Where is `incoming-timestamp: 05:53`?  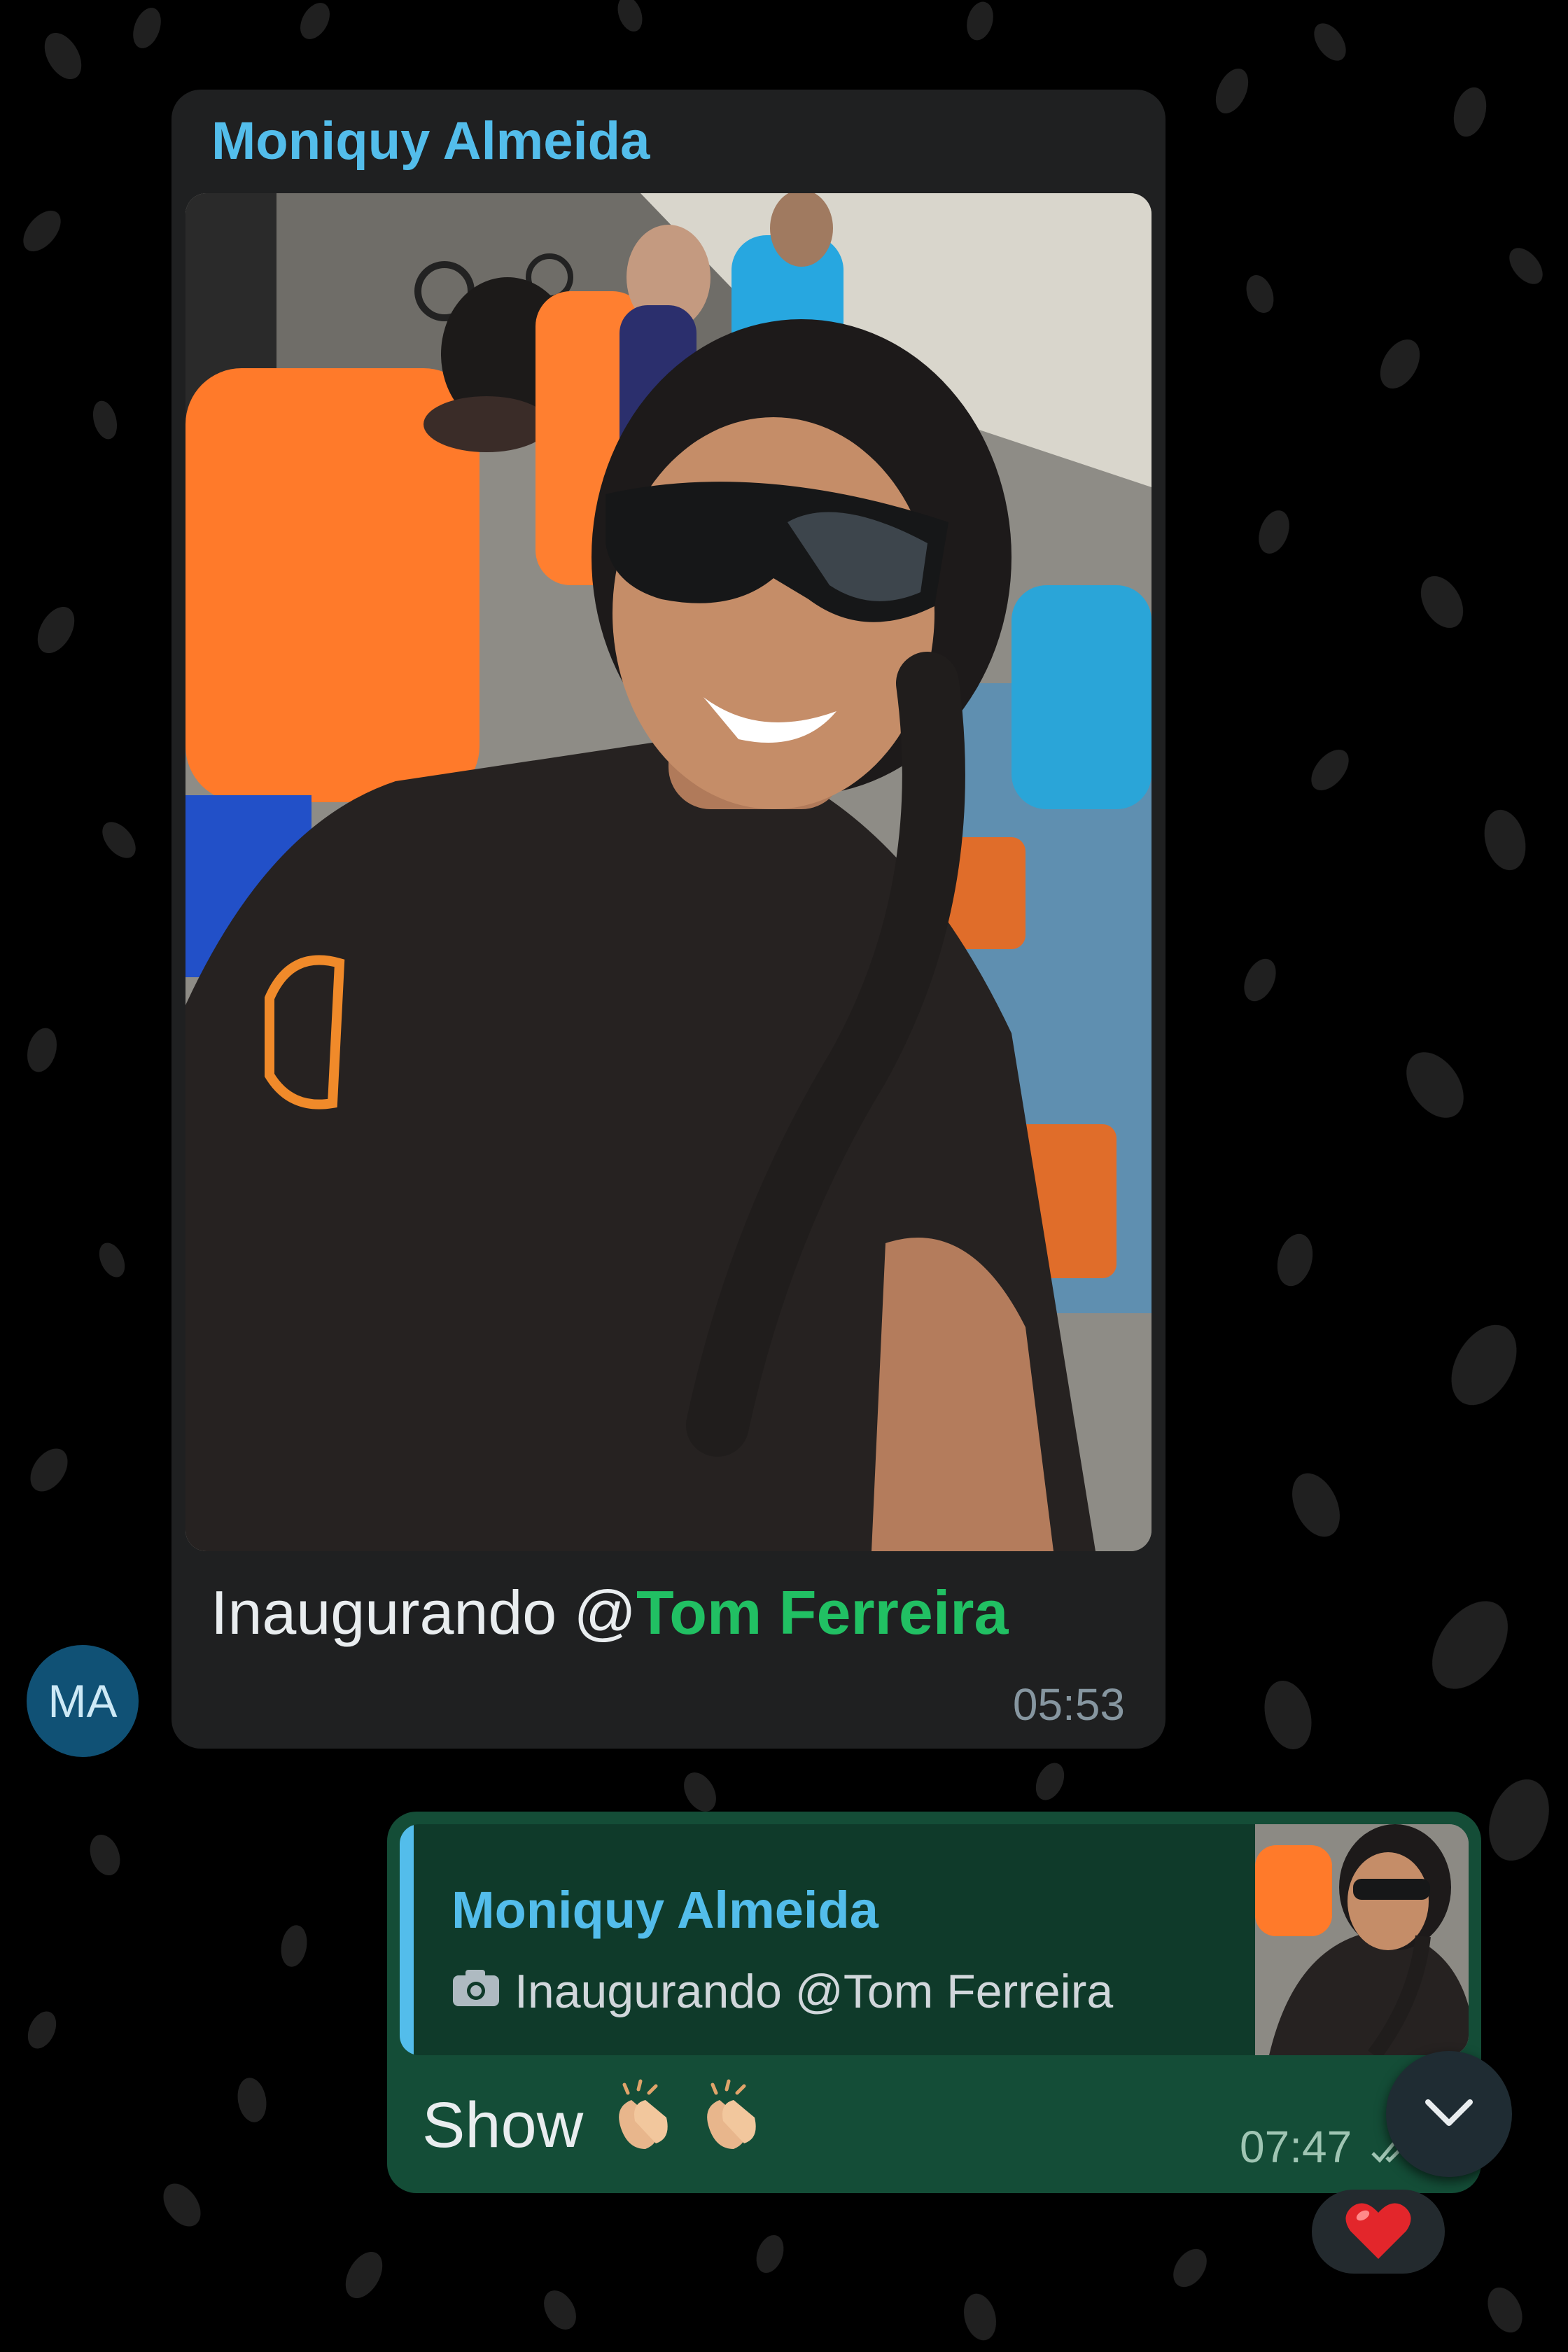 incoming-timestamp: 05:53 is located at coordinates (1068, 1704).